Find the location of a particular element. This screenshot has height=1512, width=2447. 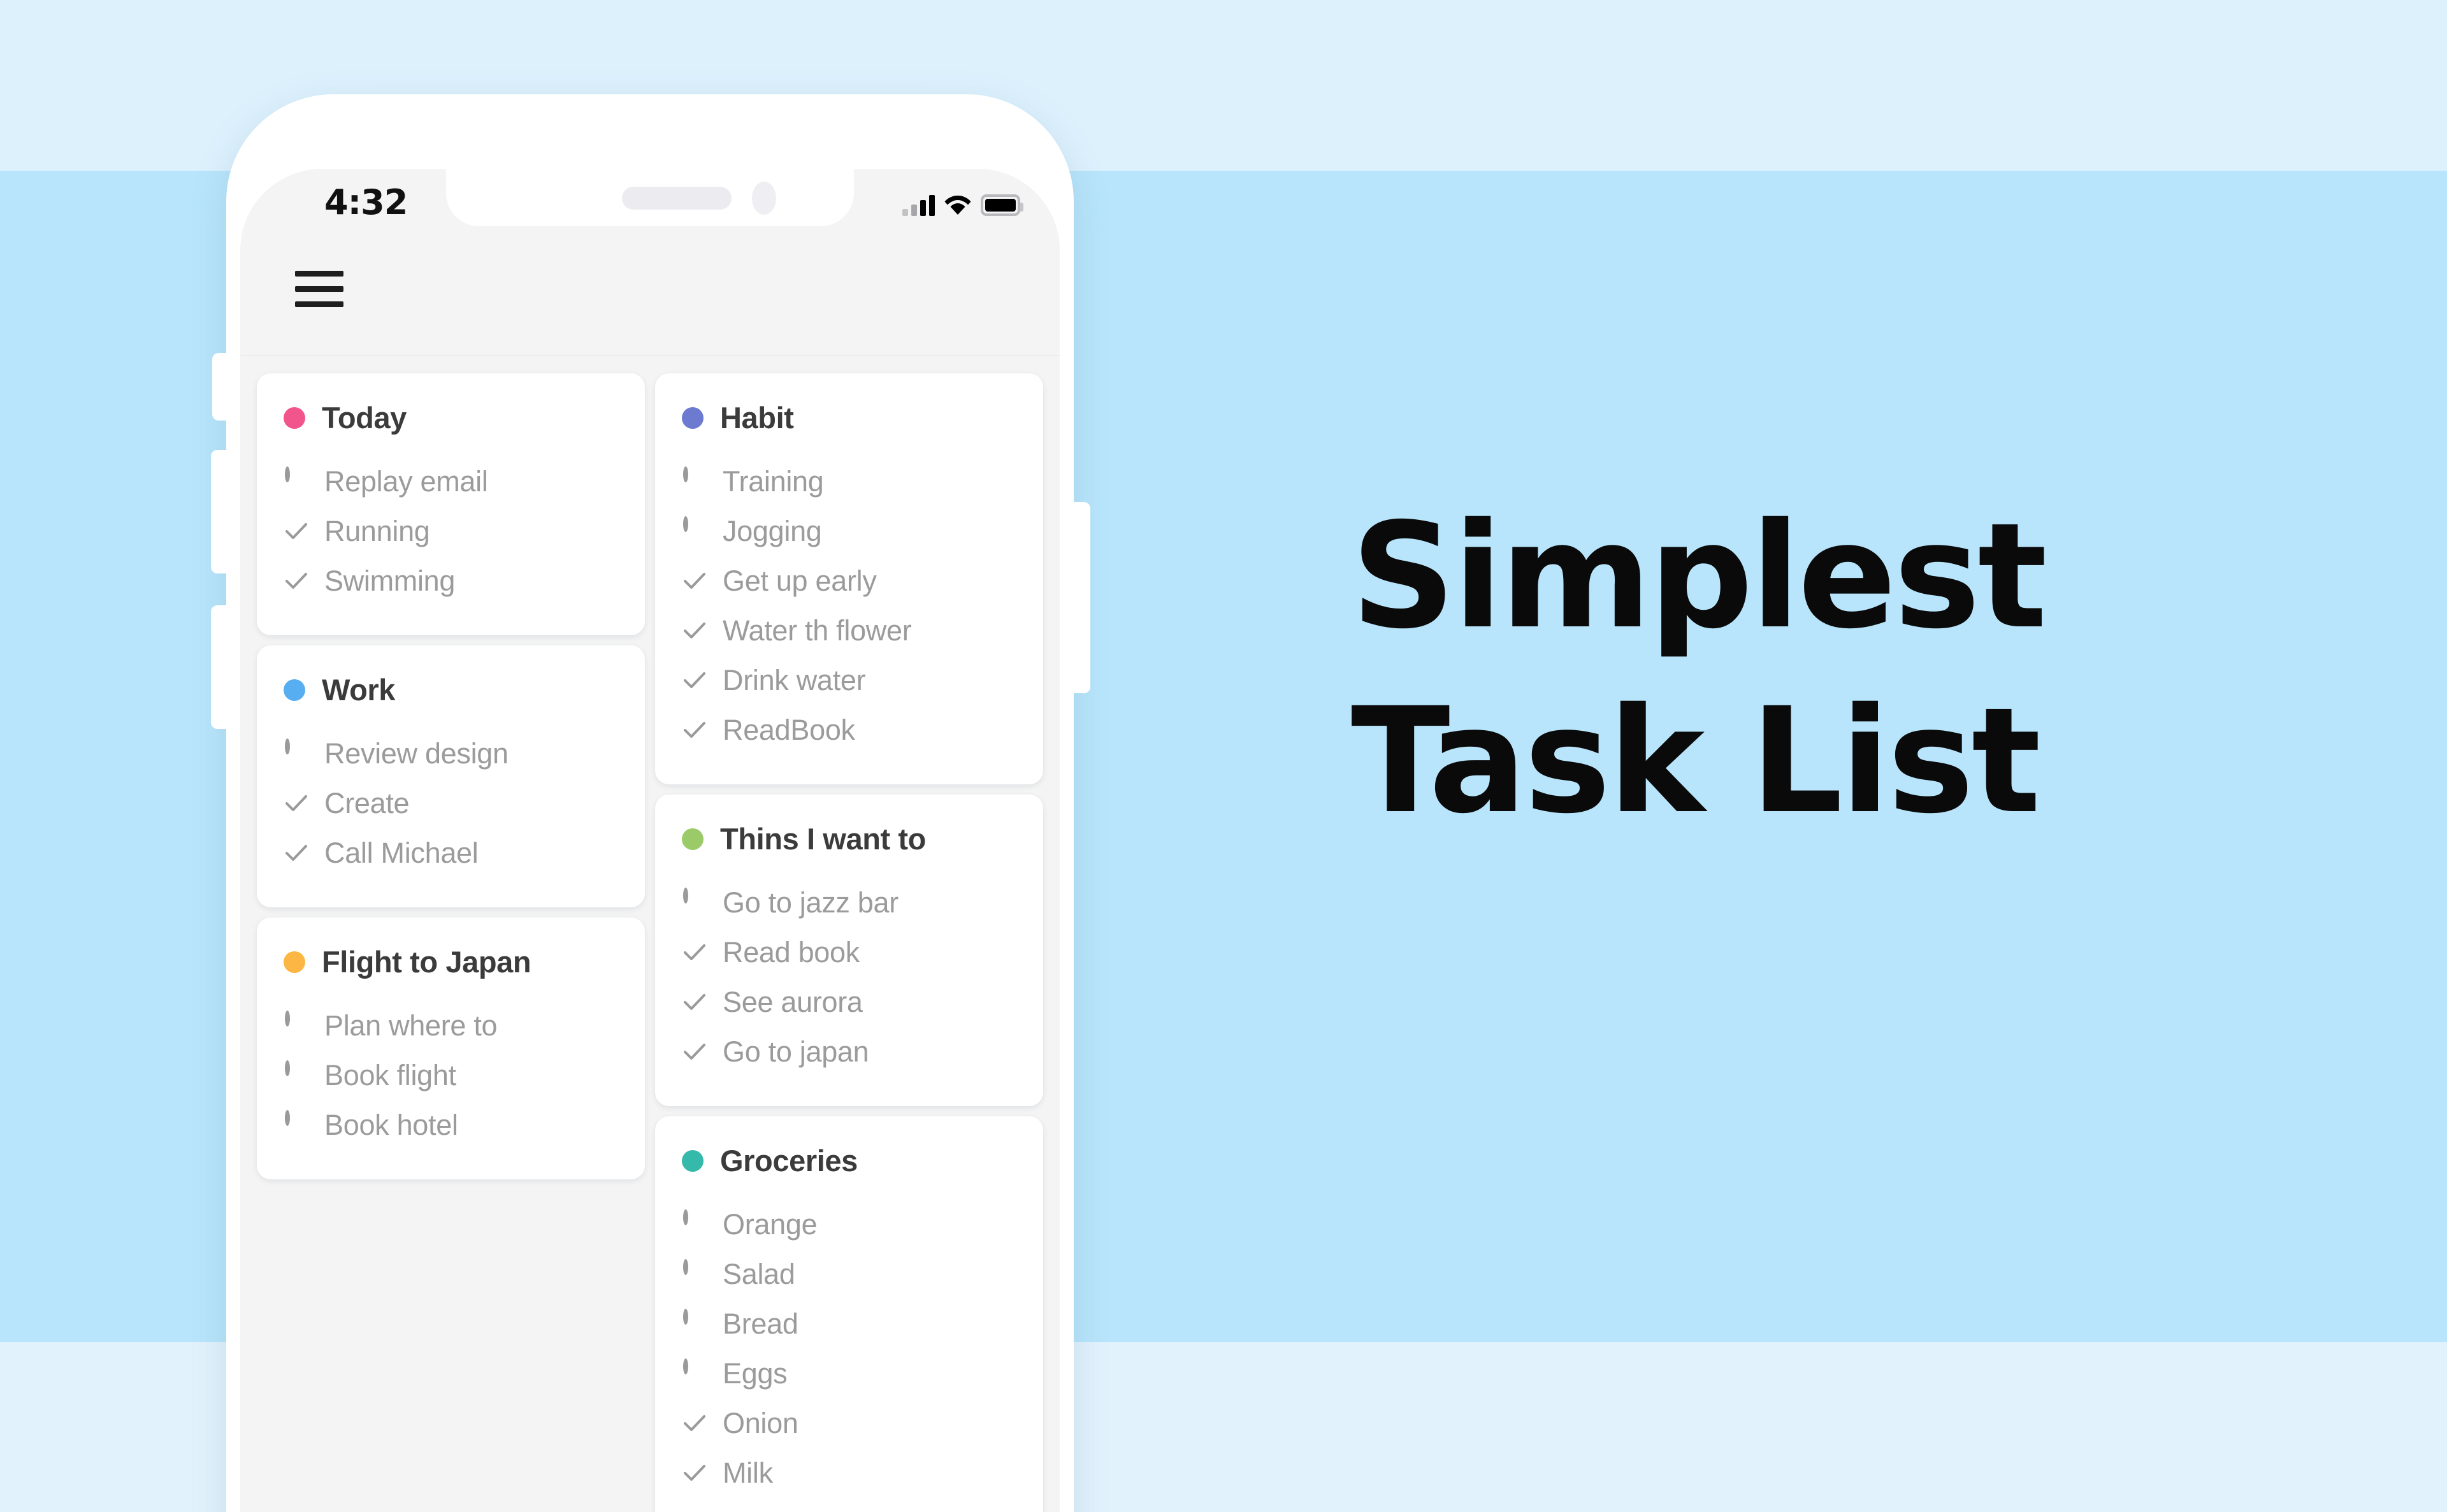

status-bar-indicators is located at coordinates (962, 201).